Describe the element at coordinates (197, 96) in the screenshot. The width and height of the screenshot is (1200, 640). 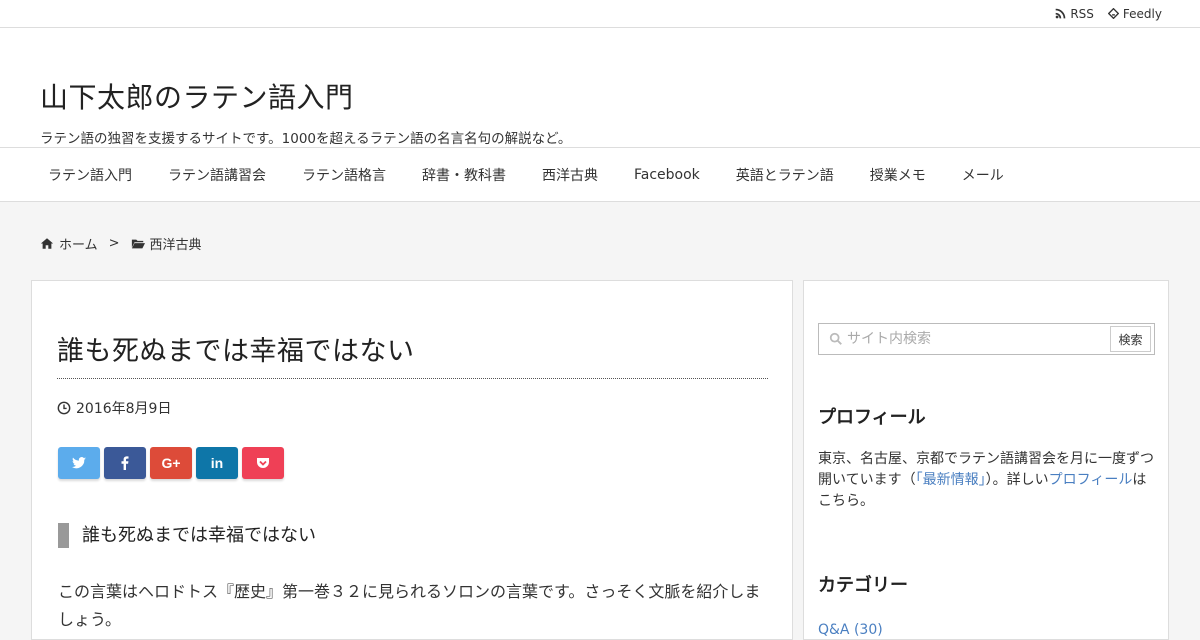
I see `site-title: 山下太郎のラテン語入門` at that location.